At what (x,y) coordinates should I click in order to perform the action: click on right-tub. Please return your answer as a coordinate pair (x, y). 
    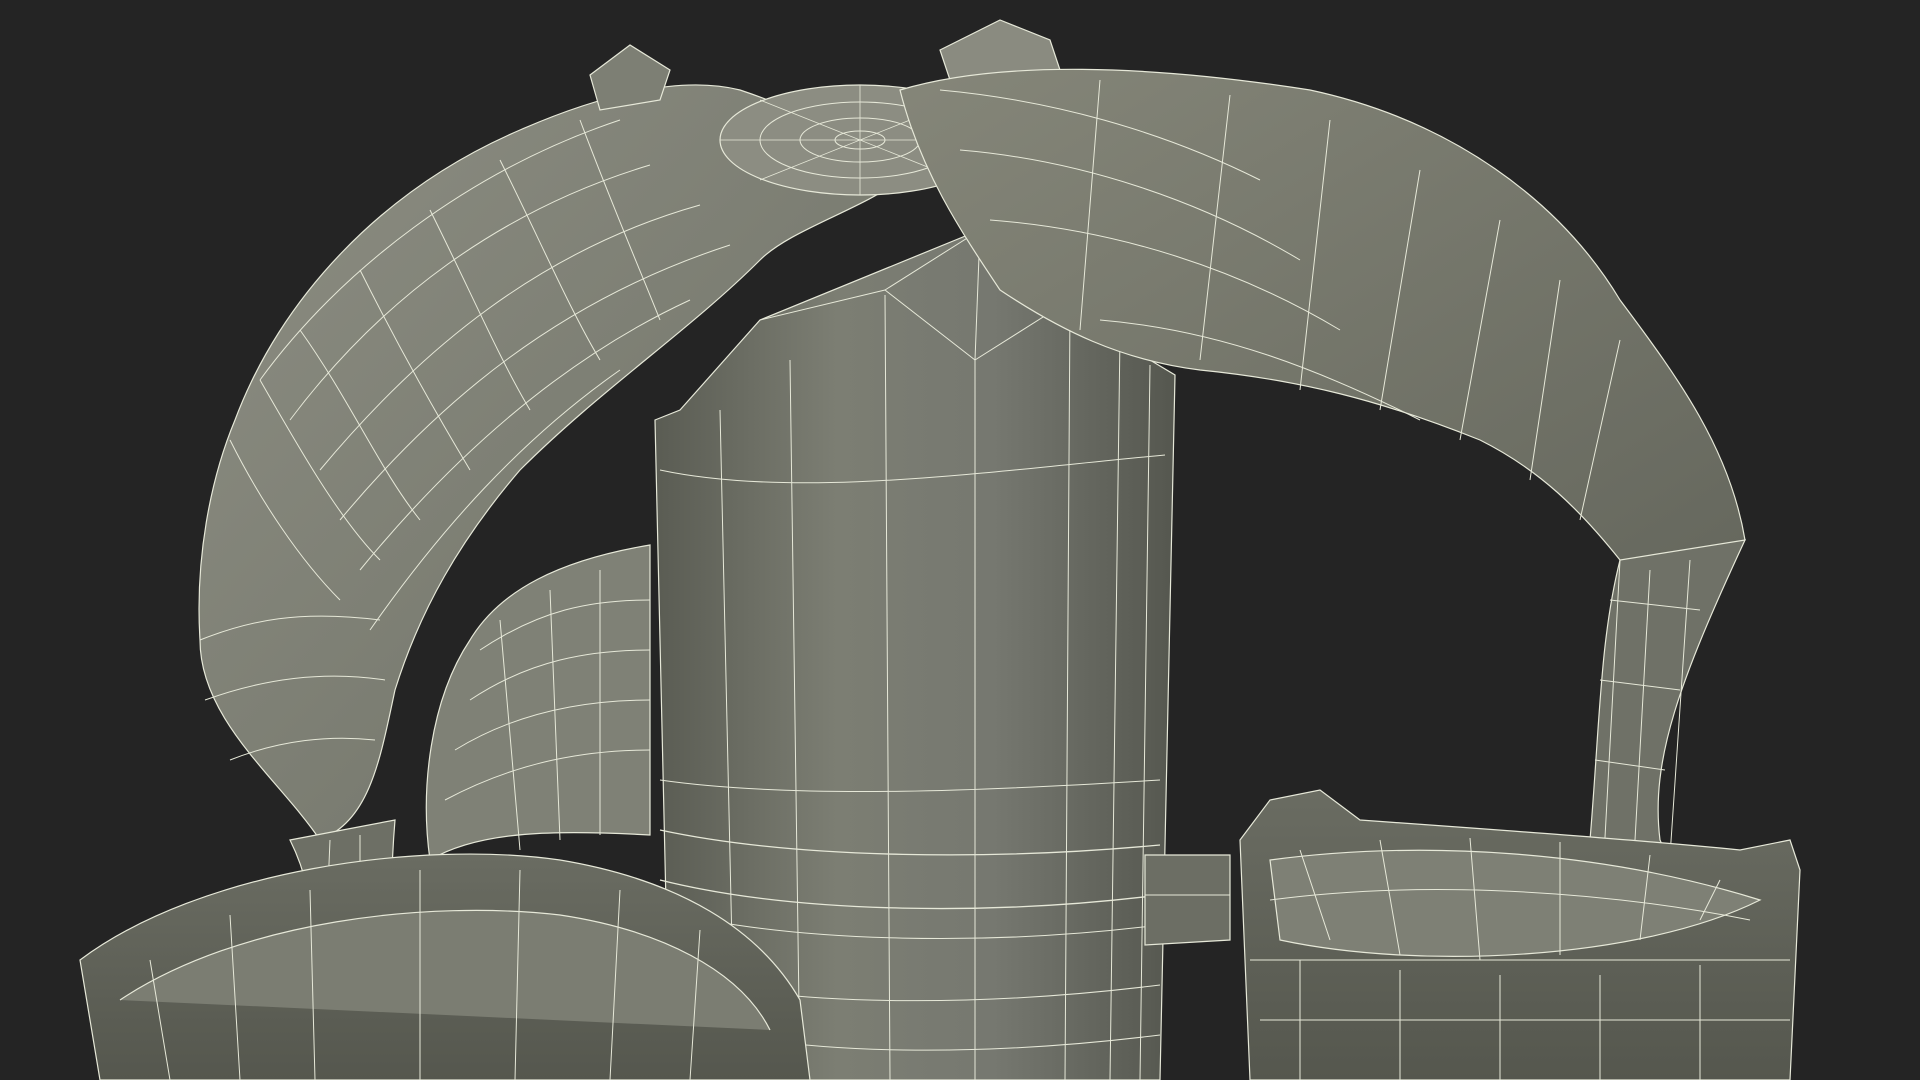
    Looking at the image, I should click on (1520, 934).